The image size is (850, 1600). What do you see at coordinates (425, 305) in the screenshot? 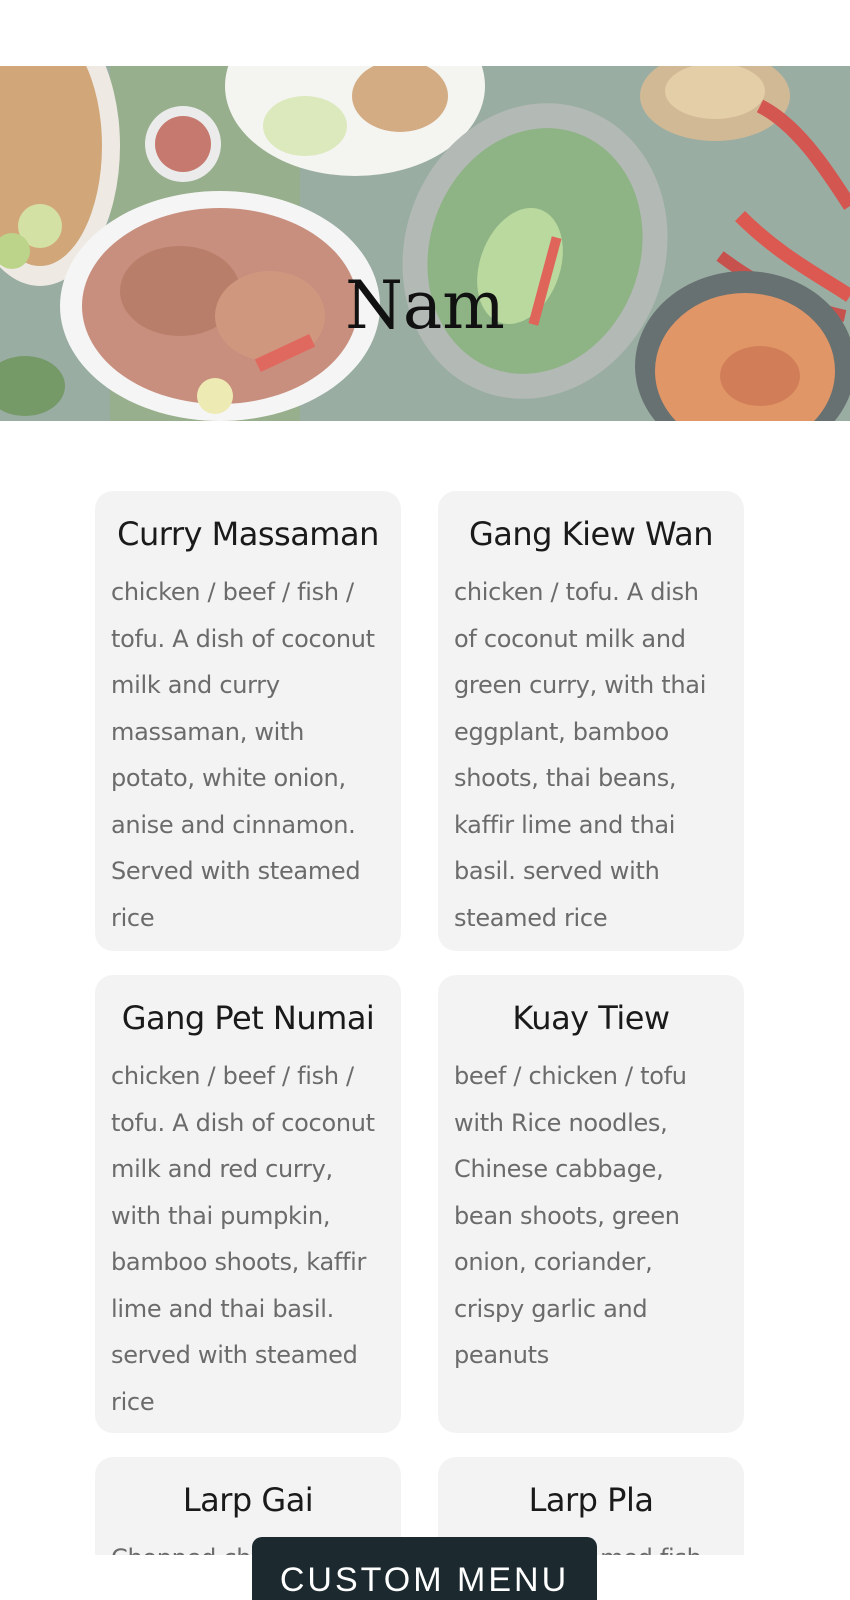
I see `restaurant-title: Nam` at bounding box center [425, 305].